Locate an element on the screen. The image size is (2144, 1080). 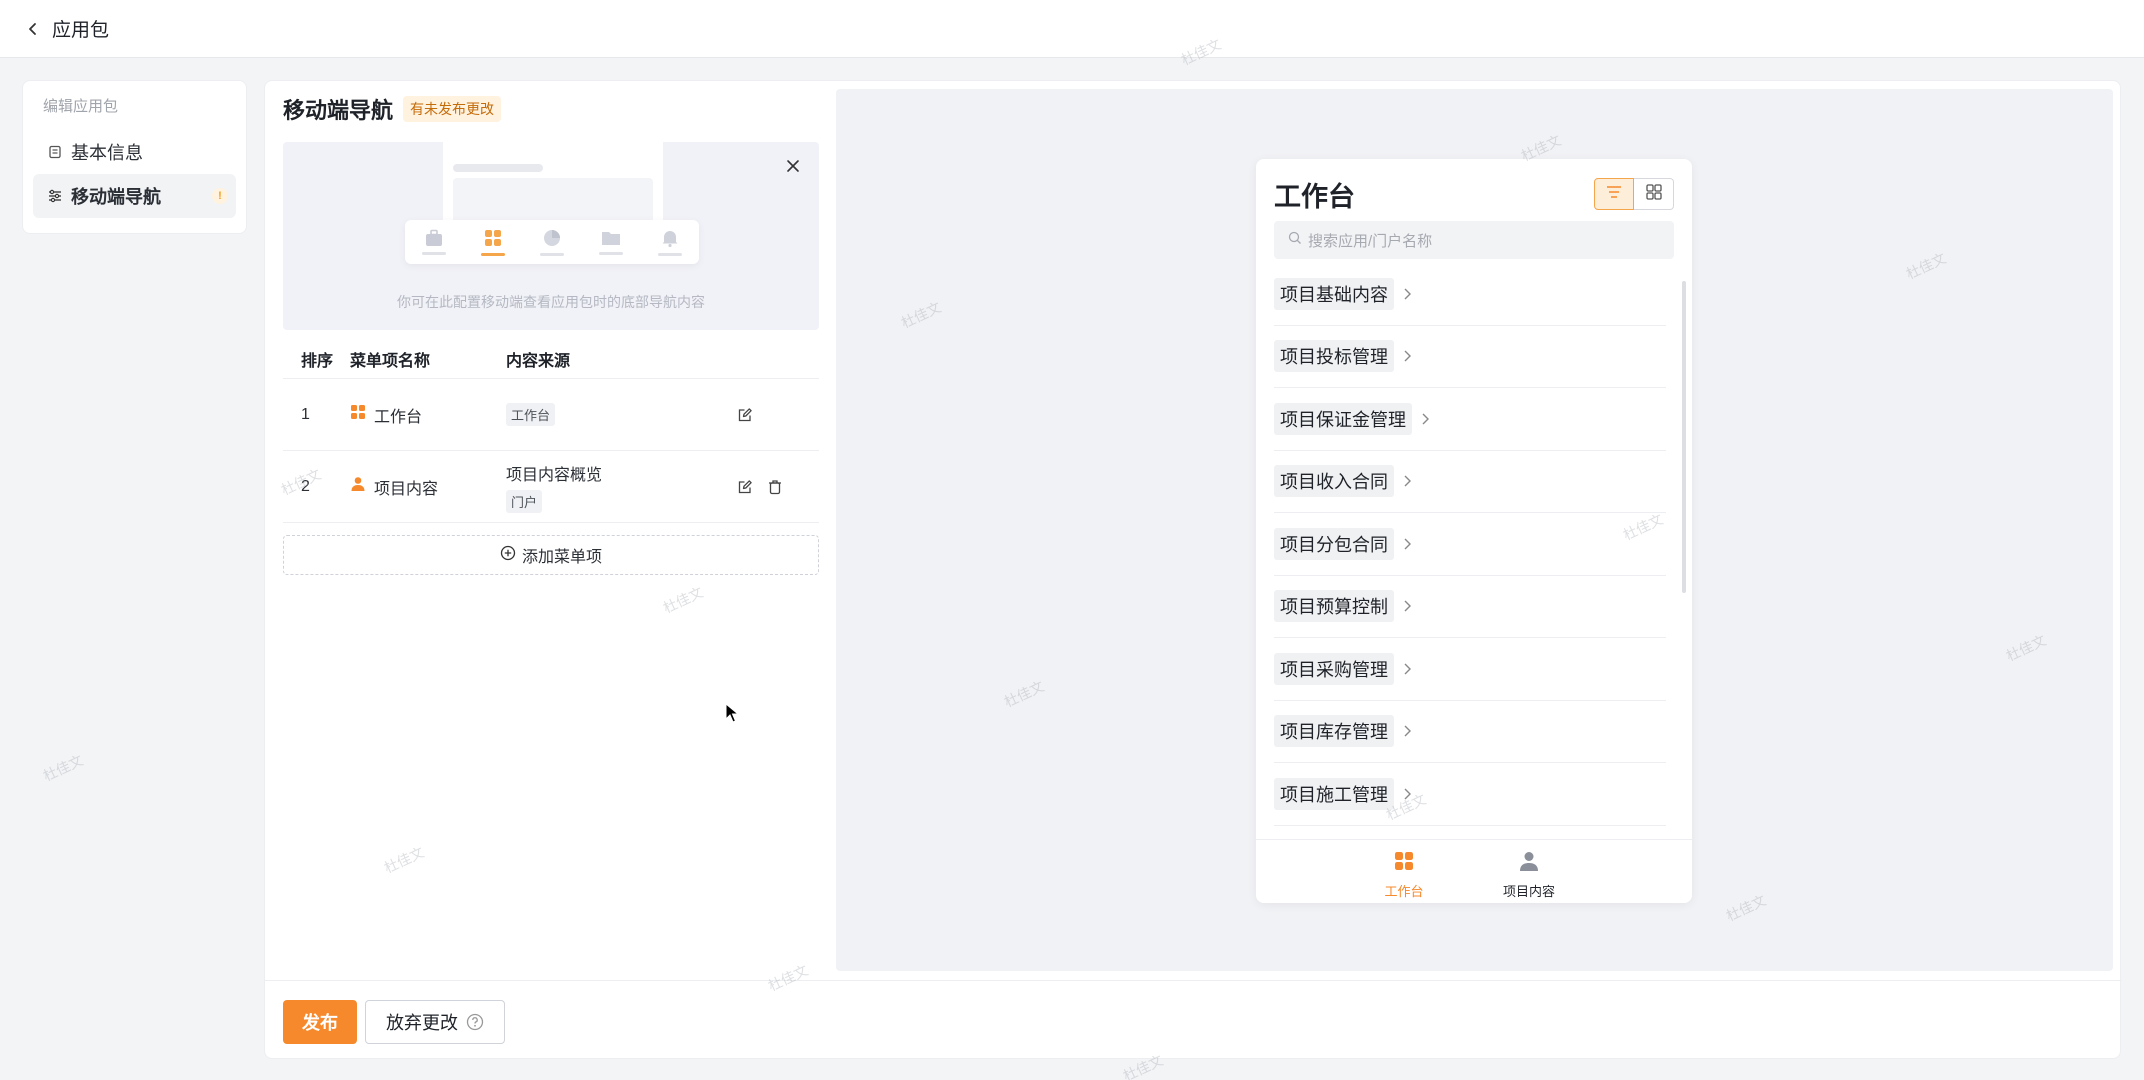
trash-icon is located at coordinates (775, 487).